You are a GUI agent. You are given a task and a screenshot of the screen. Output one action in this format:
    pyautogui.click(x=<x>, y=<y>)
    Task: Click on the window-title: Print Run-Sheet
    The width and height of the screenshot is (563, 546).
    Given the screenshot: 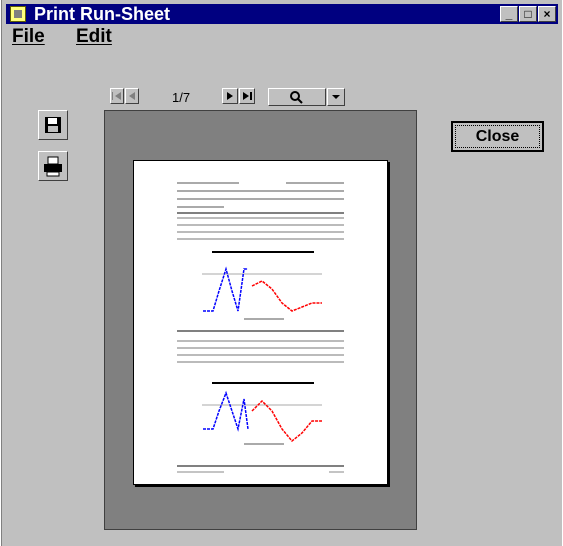 What is the action you would take?
    pyautogui.click(x=102, y=14)
    